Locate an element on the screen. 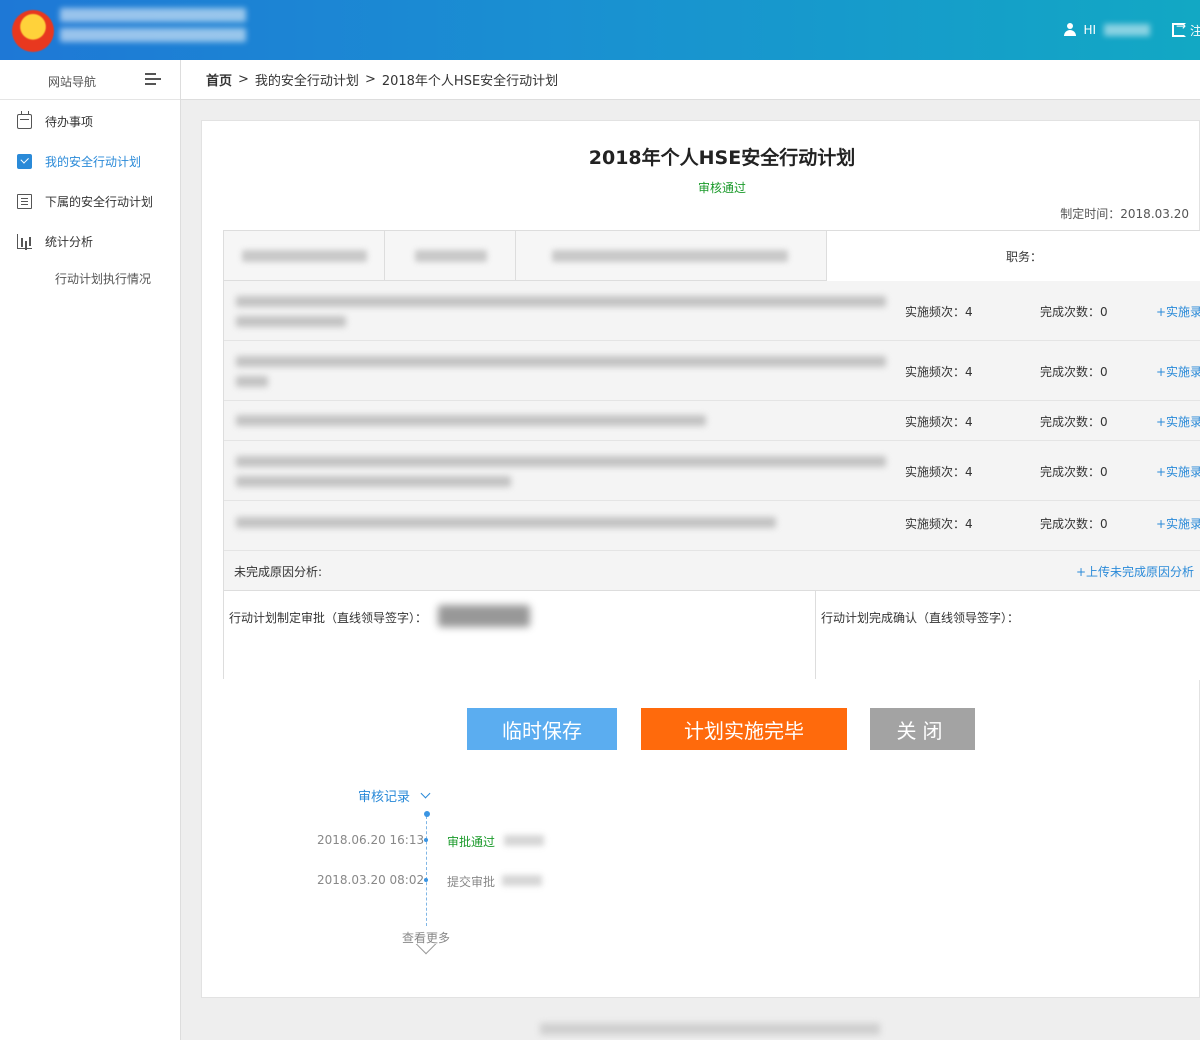 This screenshot has height=1040, width=1200. breadcrumb-home: 首页 is located at coordinates (219, 79).